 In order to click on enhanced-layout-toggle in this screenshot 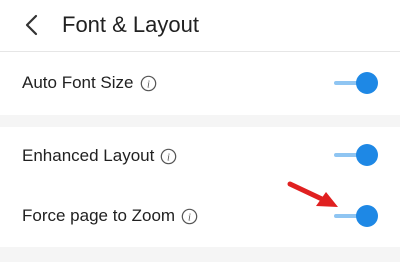, I will do `click(356, 155)`.